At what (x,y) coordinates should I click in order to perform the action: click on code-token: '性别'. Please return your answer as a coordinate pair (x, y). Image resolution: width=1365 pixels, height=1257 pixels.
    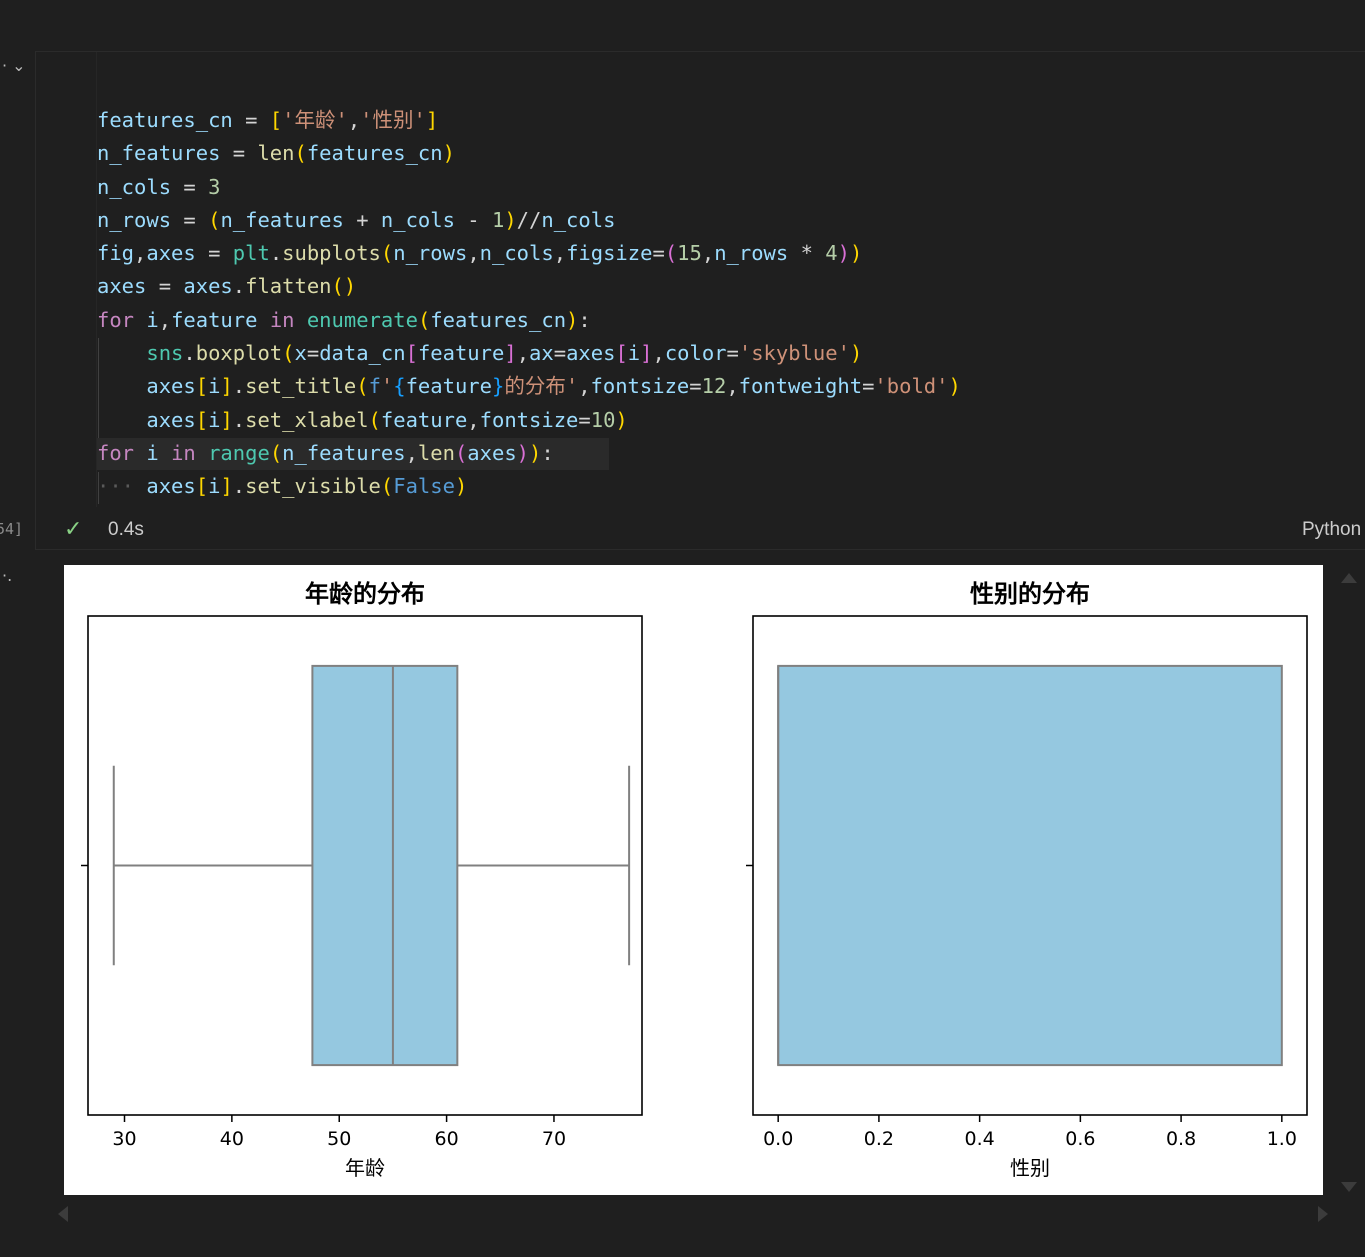
    Looking at the image, I should click on (393, 120).